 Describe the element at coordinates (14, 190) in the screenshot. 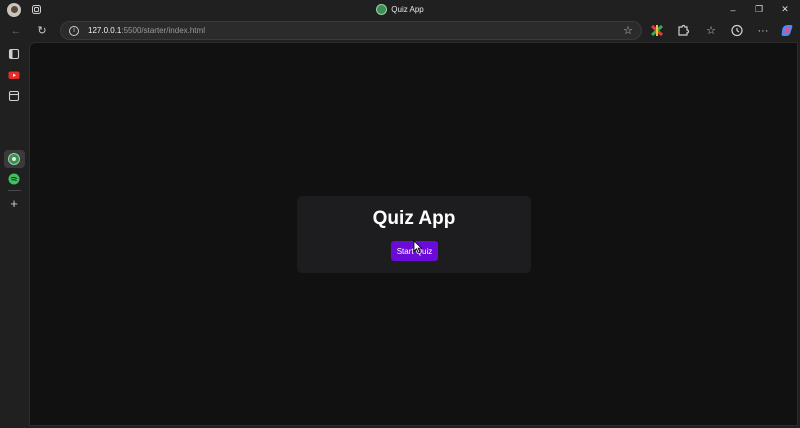

I see `sidebar-divider` at that location.